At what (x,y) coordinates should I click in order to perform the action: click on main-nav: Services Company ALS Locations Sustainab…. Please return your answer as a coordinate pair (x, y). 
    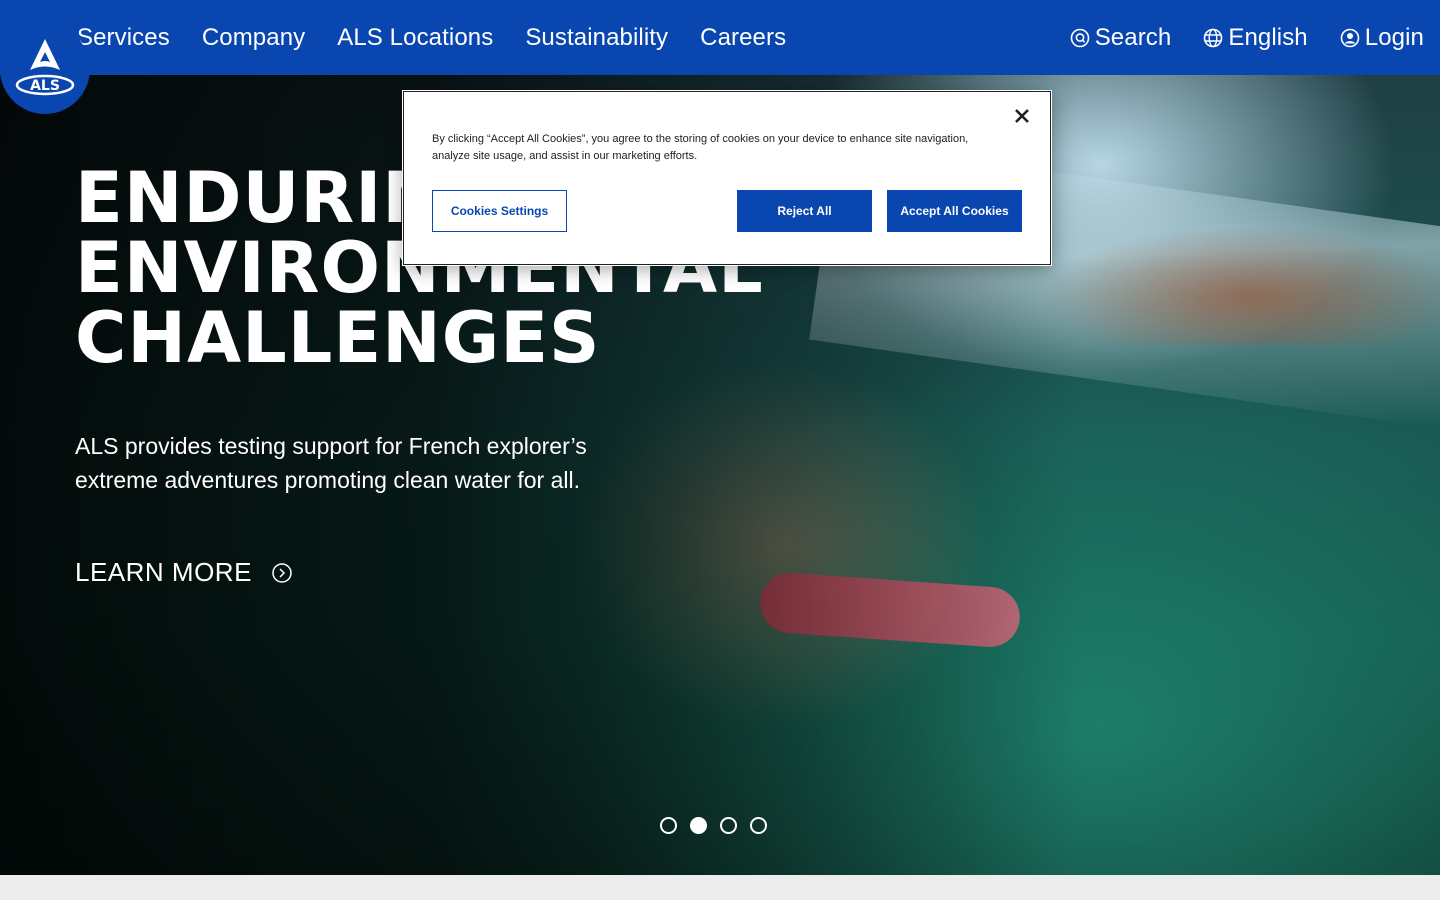
    Looking at the image, I should click on (431, 37).